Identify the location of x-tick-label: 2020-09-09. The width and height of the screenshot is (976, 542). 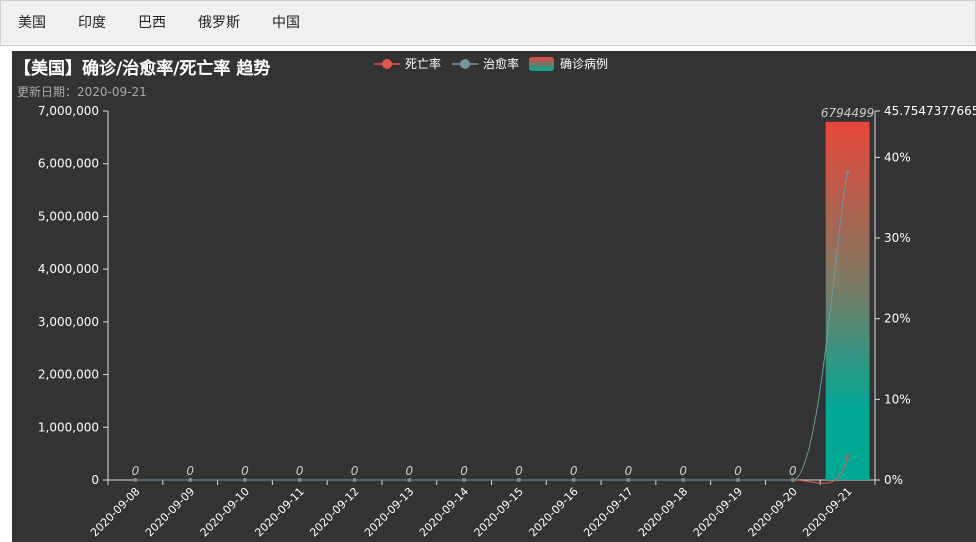
(170, 512).